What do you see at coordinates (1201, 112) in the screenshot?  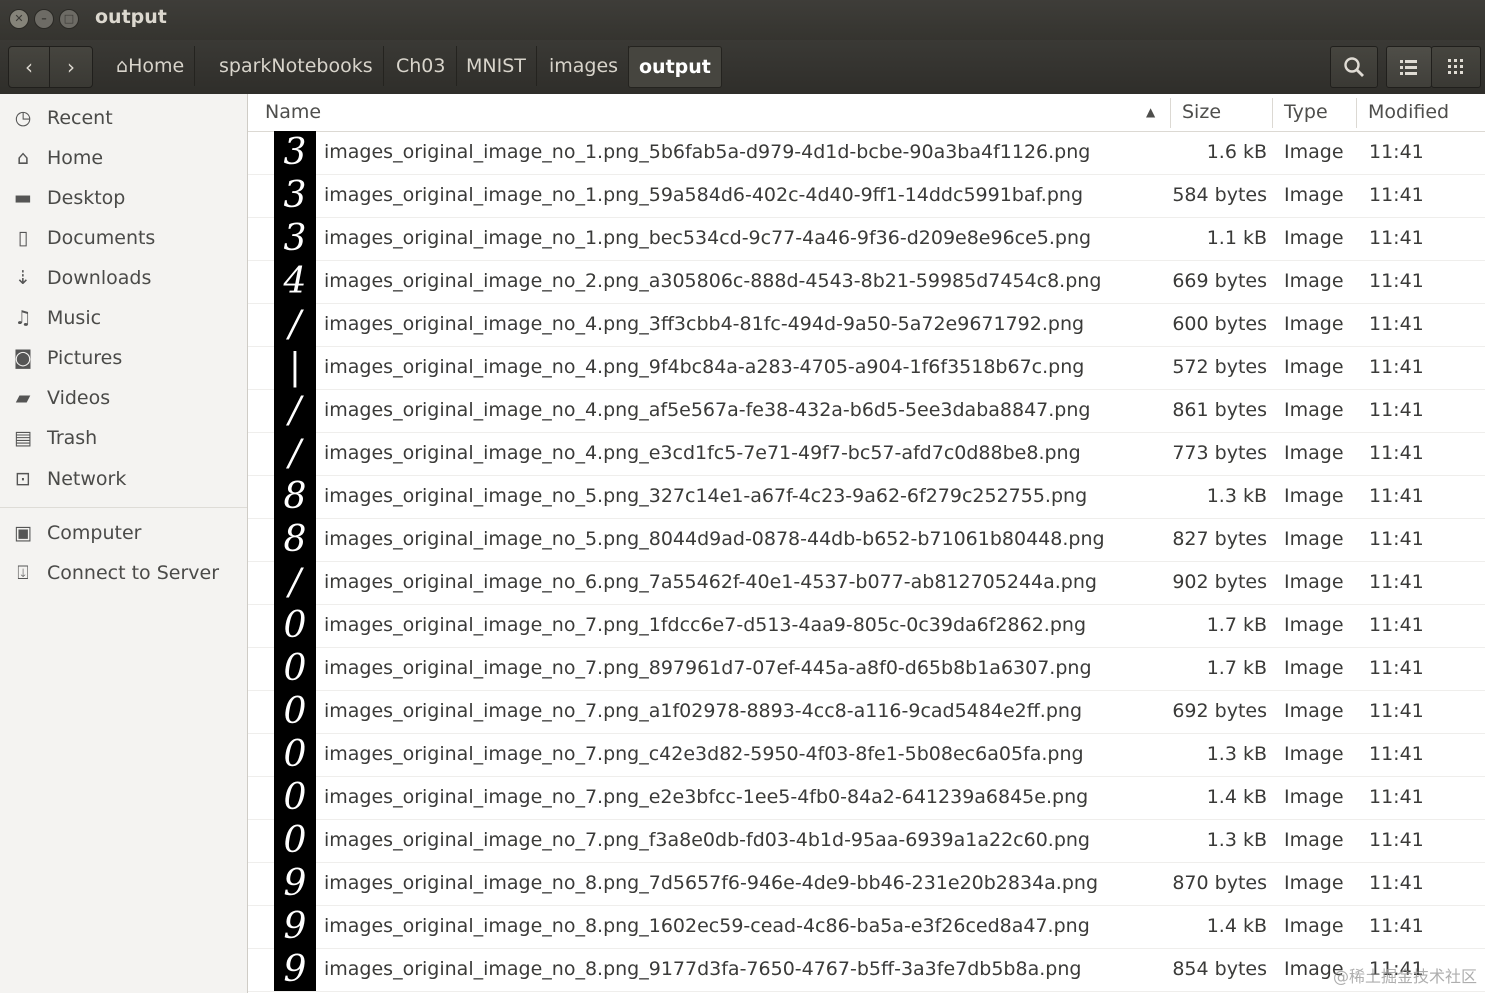 I see `column-size-header: Size` at bounding box center [1201, 112].